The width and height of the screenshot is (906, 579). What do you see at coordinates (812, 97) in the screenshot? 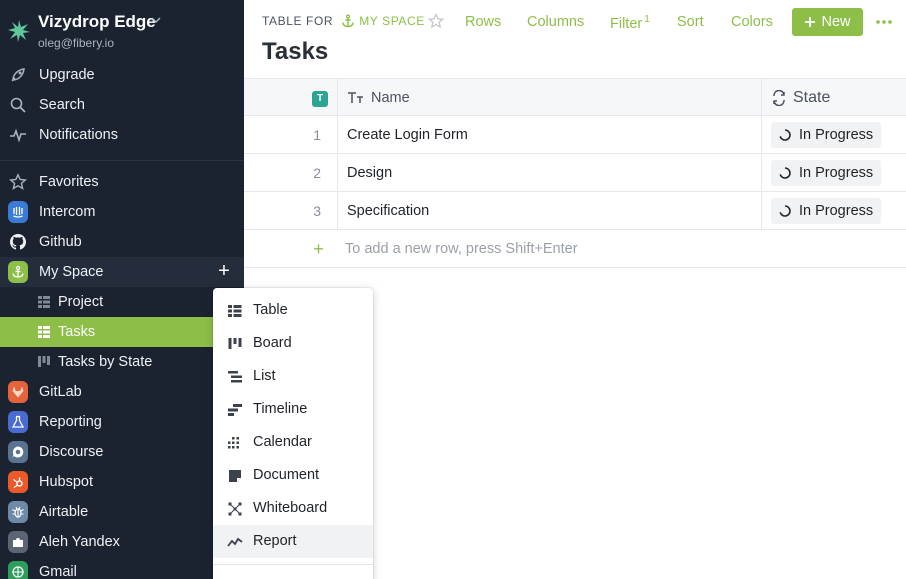
I see `column-header-label: State` at bounding box center [812, 97].